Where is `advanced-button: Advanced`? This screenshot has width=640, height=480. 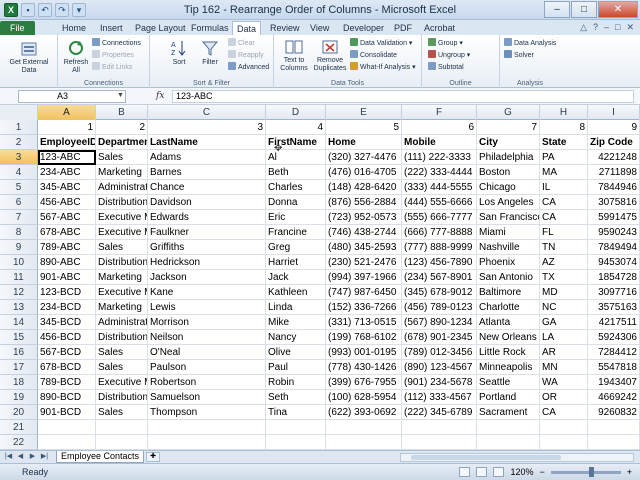 advanced-button: Advanced is located at coordinates (248, 67).